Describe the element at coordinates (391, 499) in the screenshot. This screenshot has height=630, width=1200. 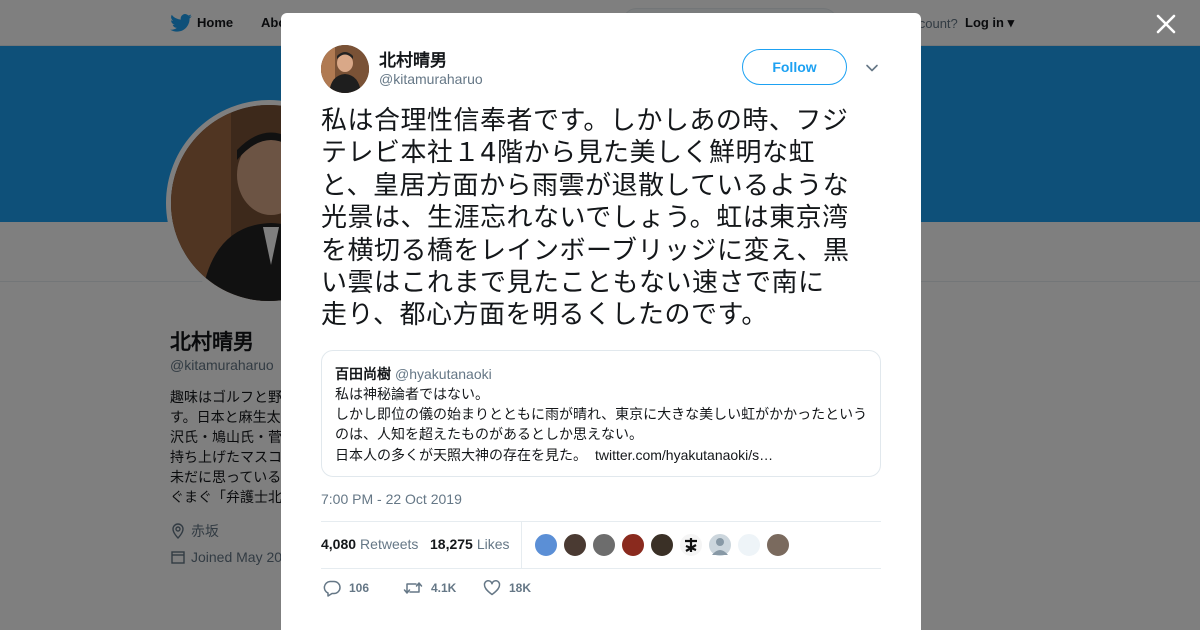
I see `tweet-timestamp: 7:00 PM - 22 Oct 2019` at that location.